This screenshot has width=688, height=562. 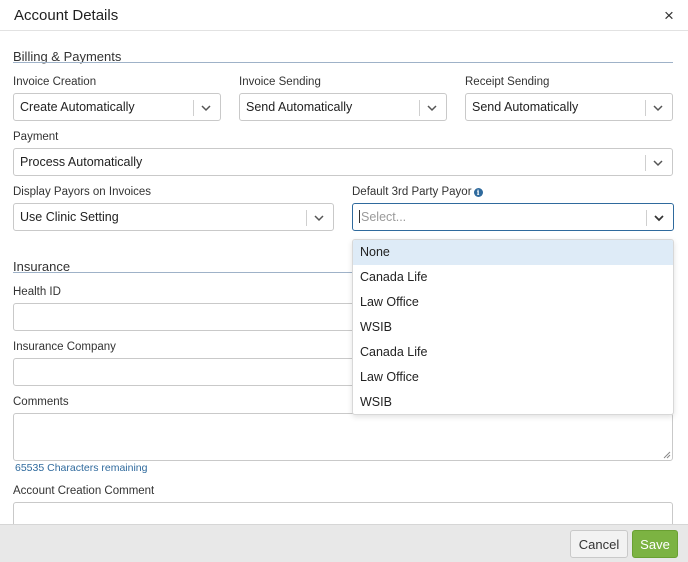 I want to click on invoice-creation-label: Invoice Creation, so click(x=55, y=82).